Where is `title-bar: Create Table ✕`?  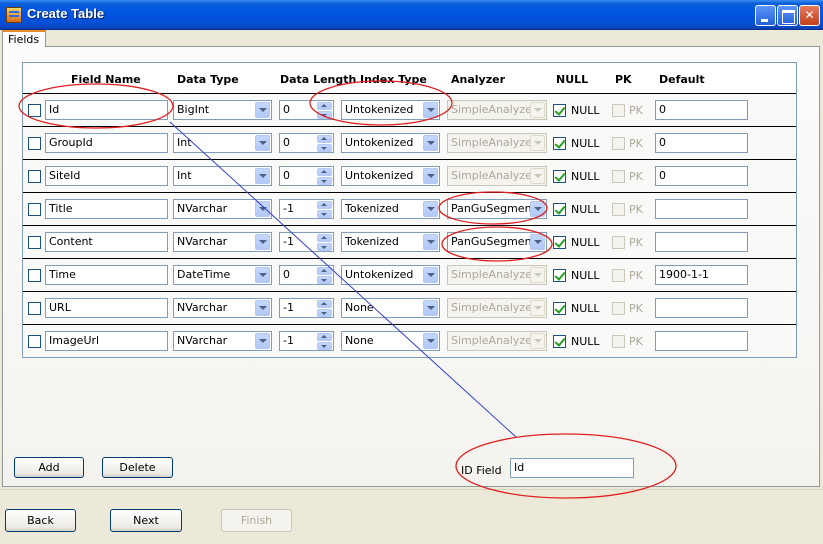 title-bar: Create Table ✕ is located at coordinates (411, 15).